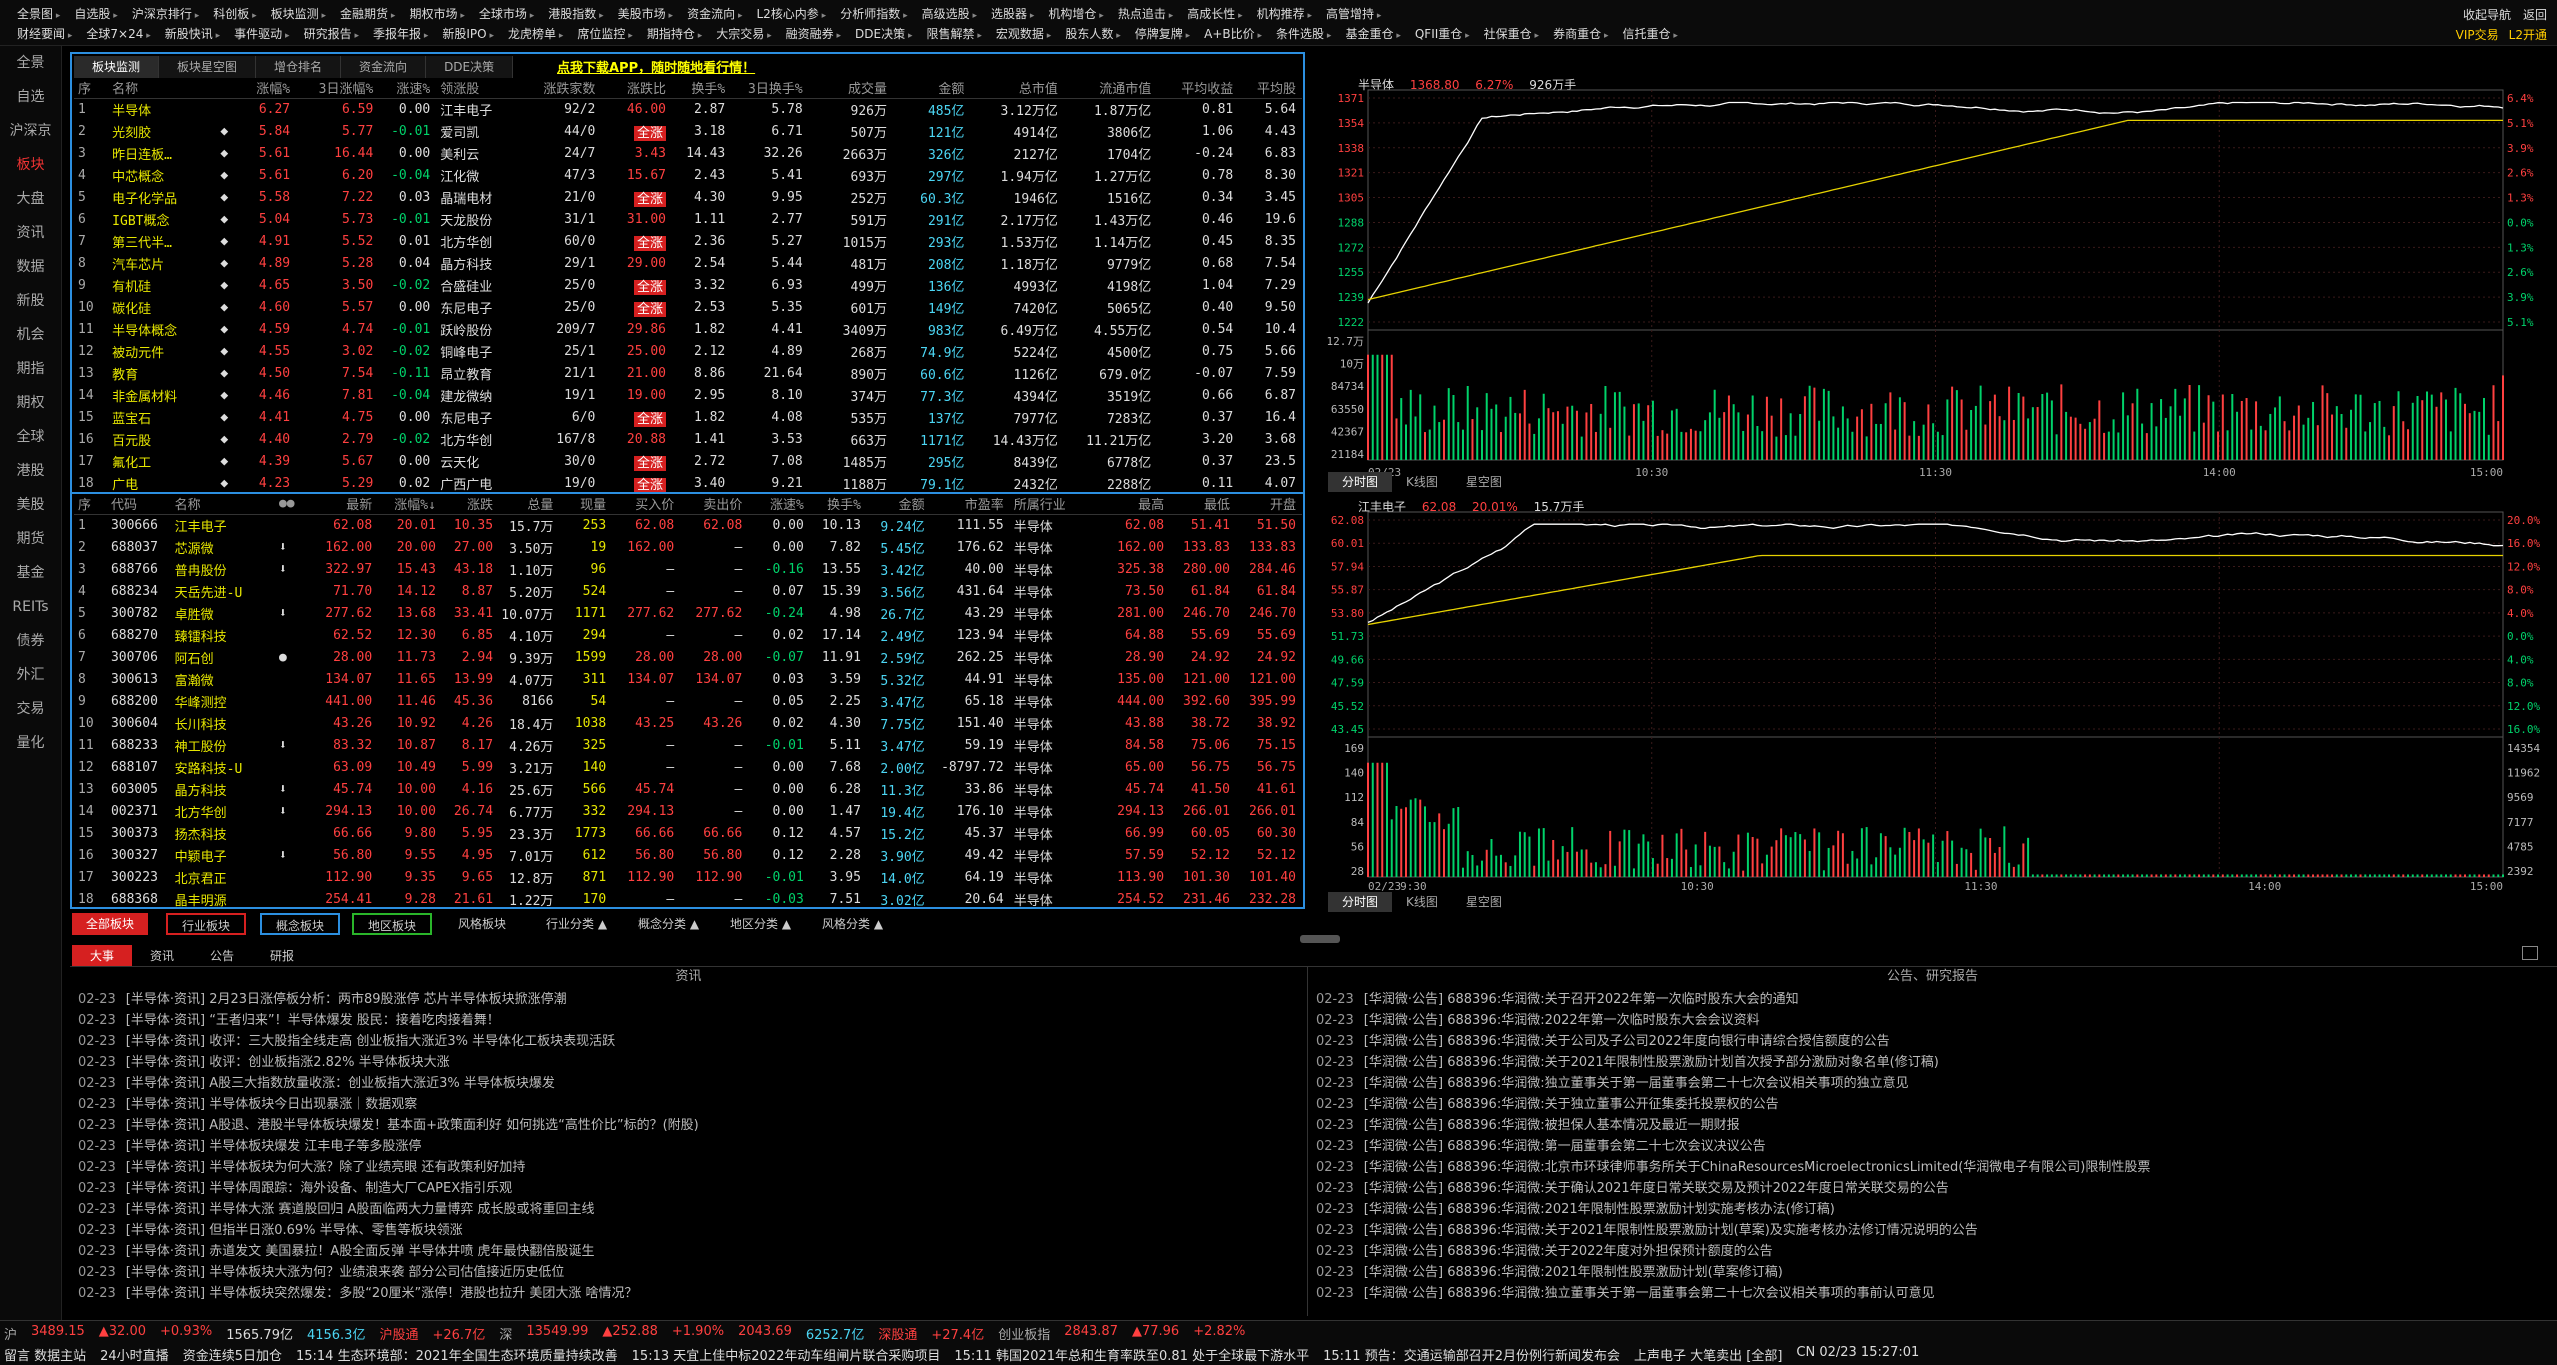 This screenshot has height=1365, width=2557. I want to click on news-item: 02-23 [半导体·资讯] 半导体板块今日出现暴涨｜数据观察, so click(388, 1104).